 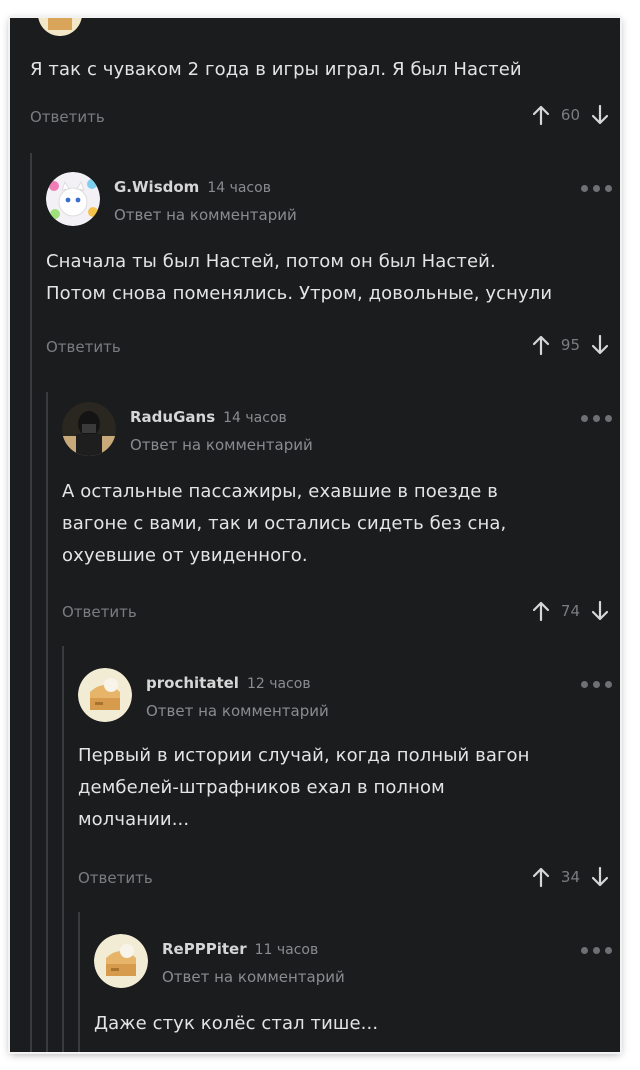 I want to click on vote-count: 60, so click(x=570, y=115).